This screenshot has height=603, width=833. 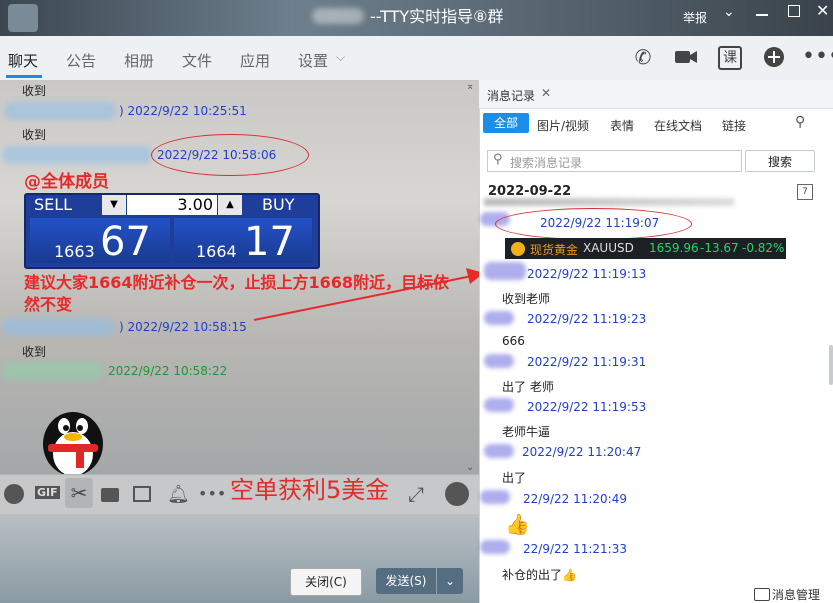 I want to click on tab-announcements: 公告, so click(x=81, y=60).